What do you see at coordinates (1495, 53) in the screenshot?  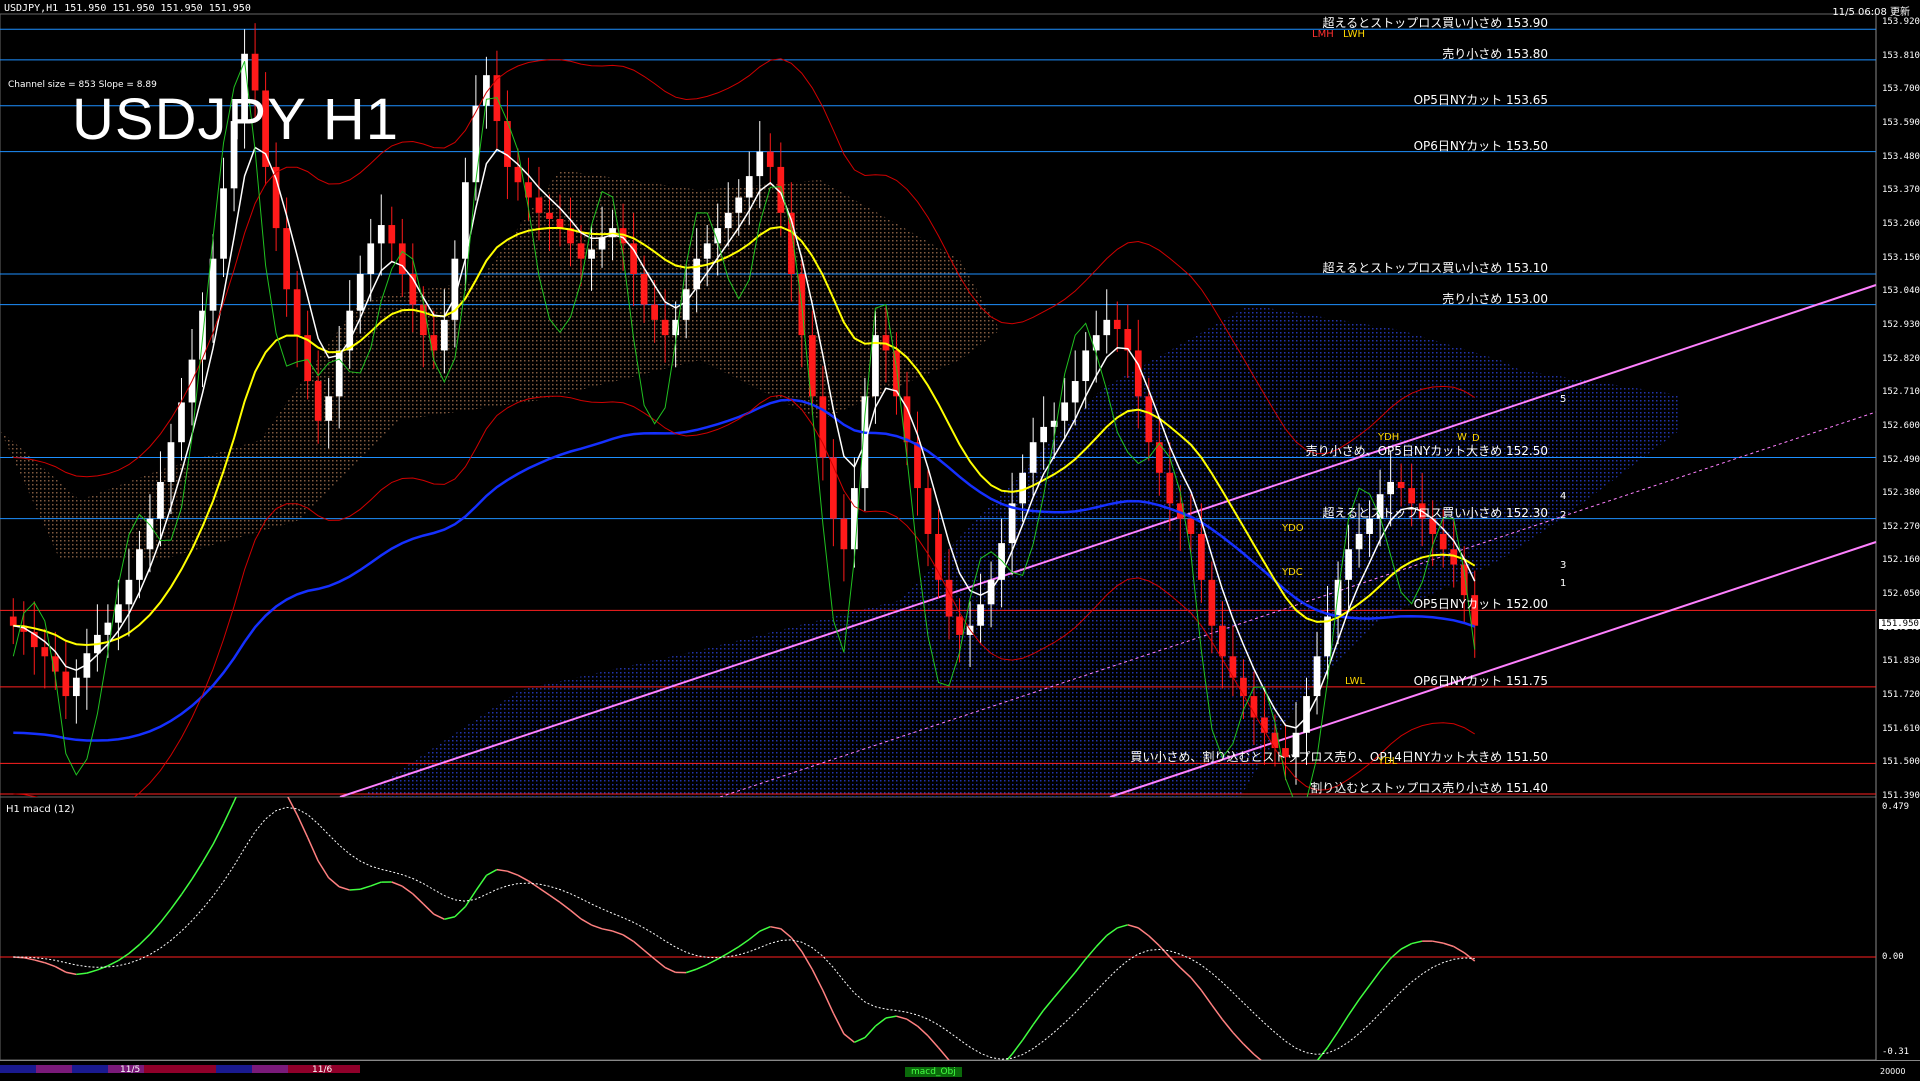 I see `level-label: 売り小さめ 153.80` at bounding box center [1495, 53].